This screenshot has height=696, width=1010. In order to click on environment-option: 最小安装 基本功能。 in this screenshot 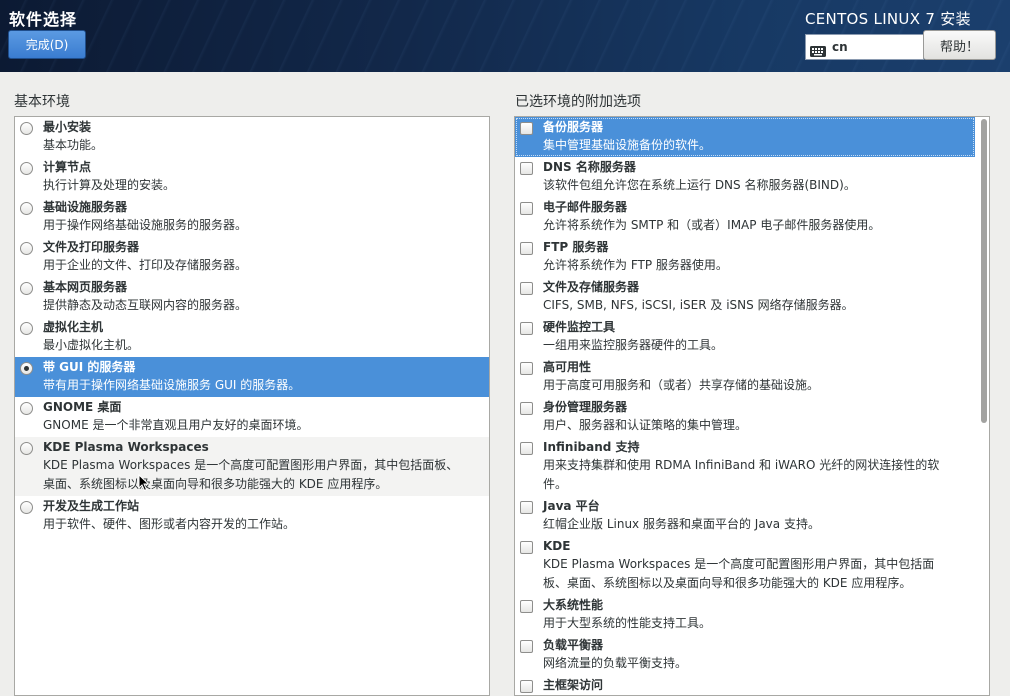, I will do `click(252, 137)`.